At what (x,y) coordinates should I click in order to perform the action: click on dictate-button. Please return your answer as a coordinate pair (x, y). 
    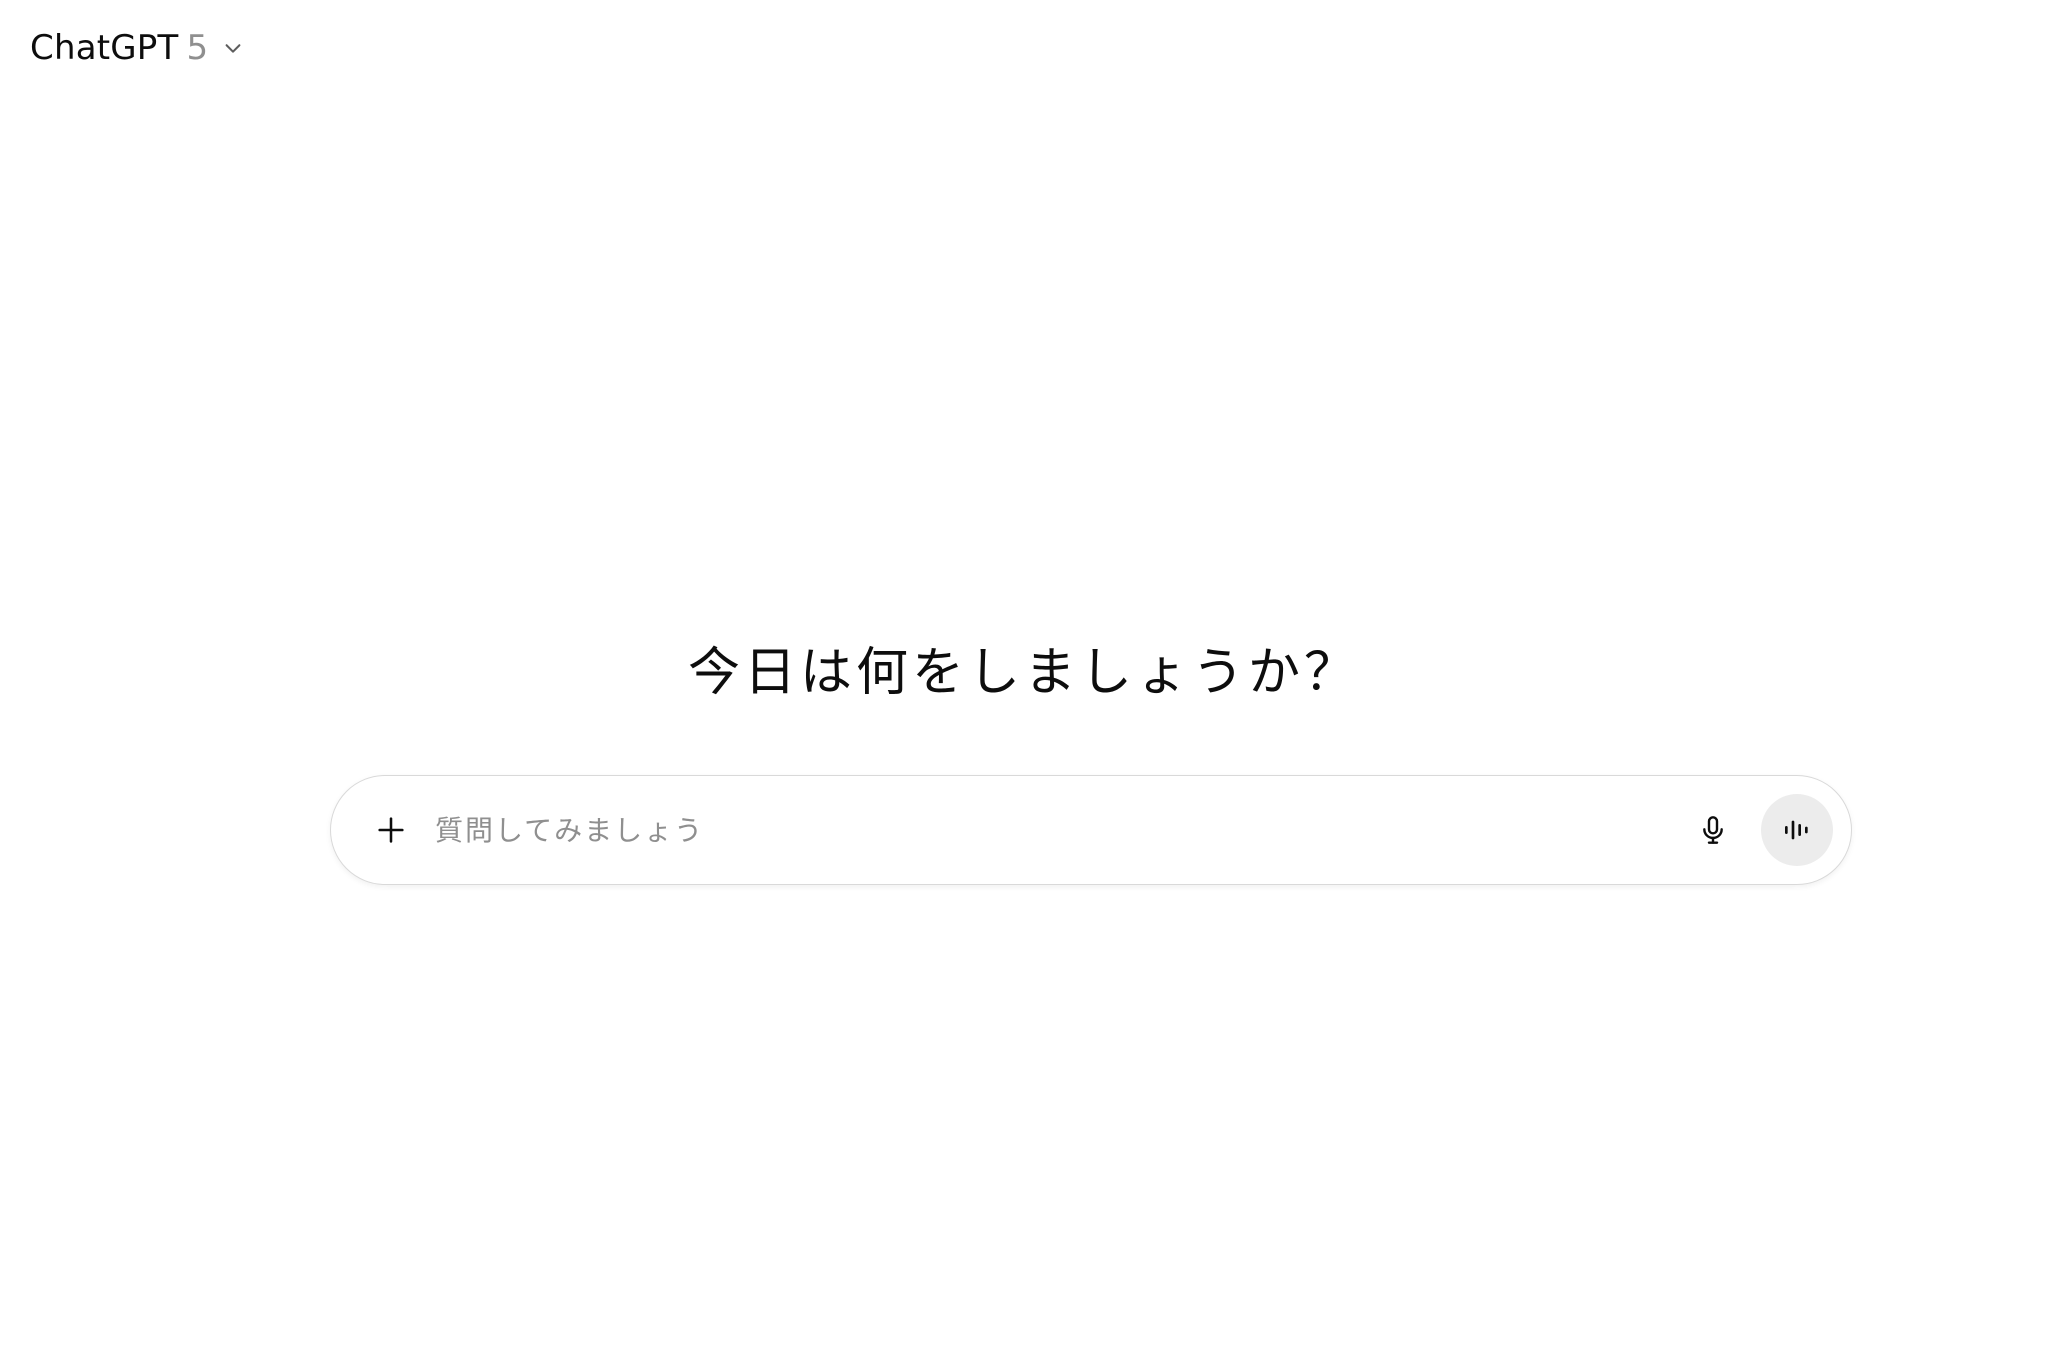
    Looking at the image, I should click on (1713, 830).